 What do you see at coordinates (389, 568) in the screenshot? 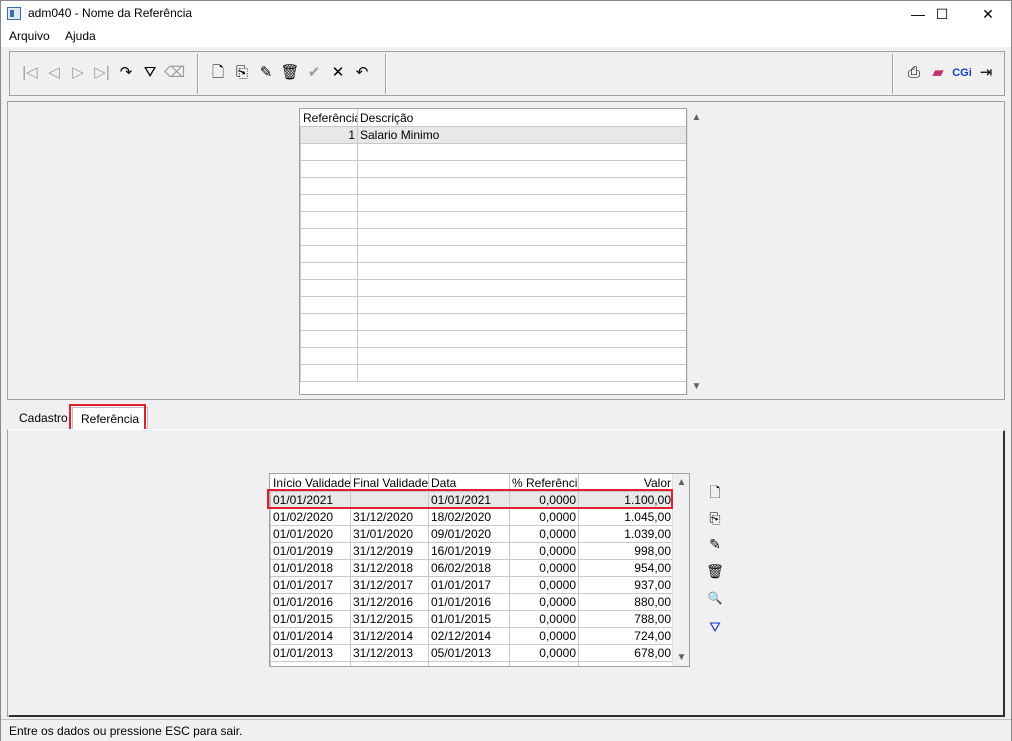
I see `cell-final-validade: 31/12/2018` at bounding box center [389, 568].